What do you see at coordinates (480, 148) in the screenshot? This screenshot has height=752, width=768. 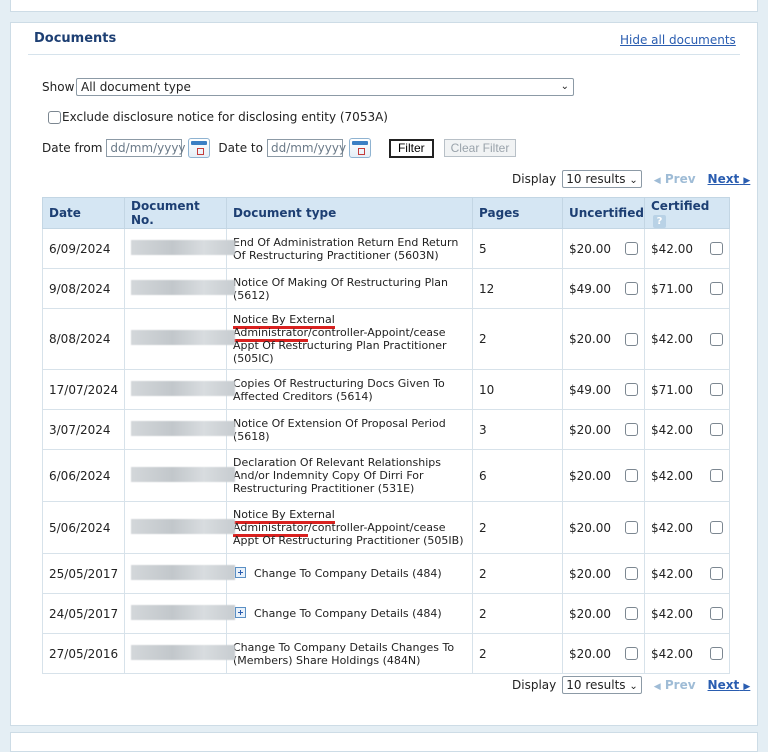 I see `clear-filter-button: Clear Filter` at bounding box center [480, 148].